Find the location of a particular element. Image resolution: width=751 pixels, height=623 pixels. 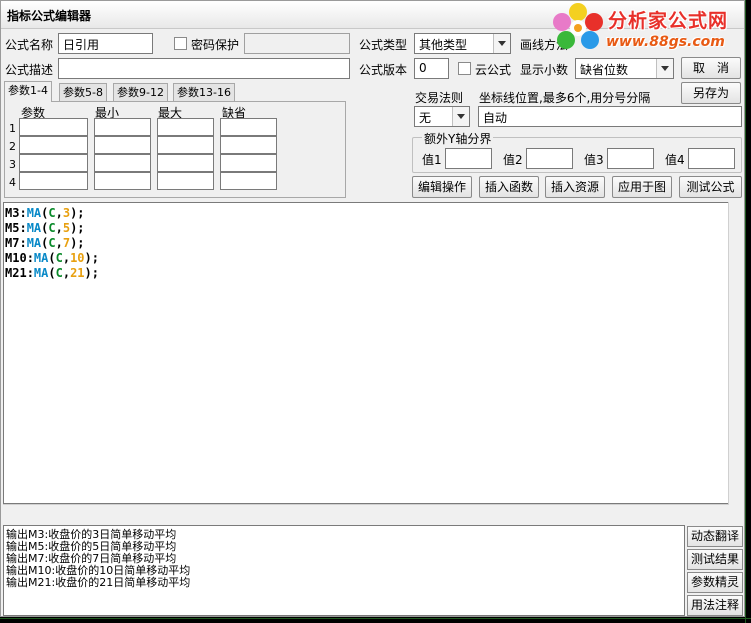

test-formula-button: 测试公式 is located at coordinates (710, 187).